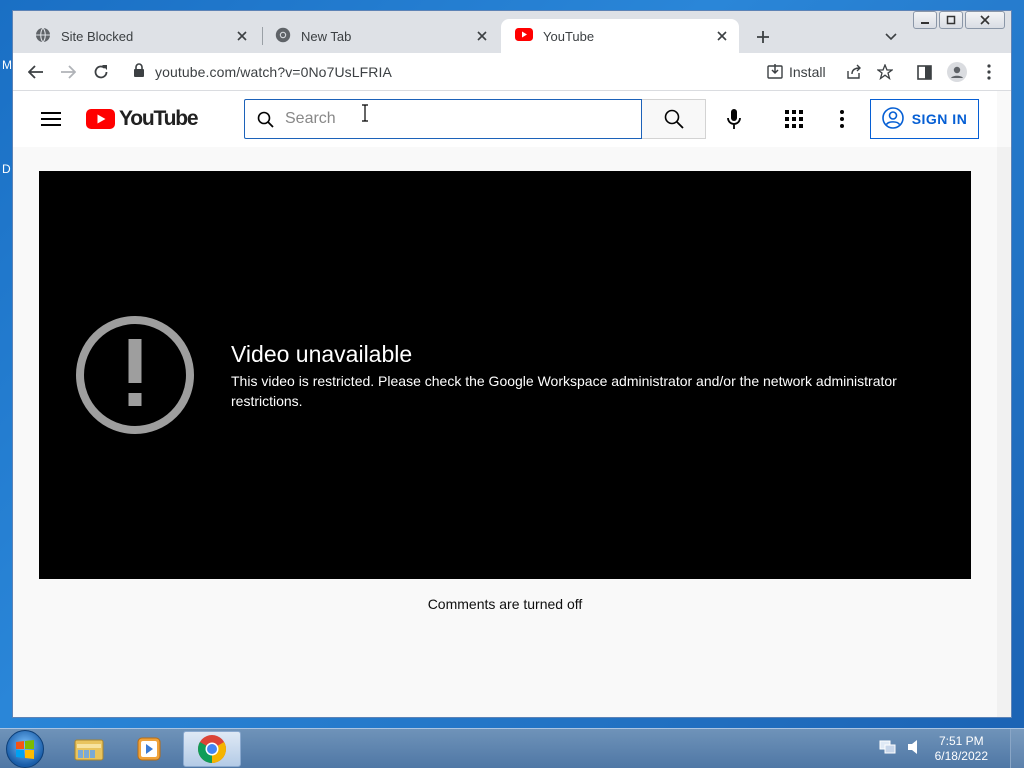 The width and height of the screenshot is (1024, 768). I want to click on desktop-icon-label-d: D, so click(6, 169).